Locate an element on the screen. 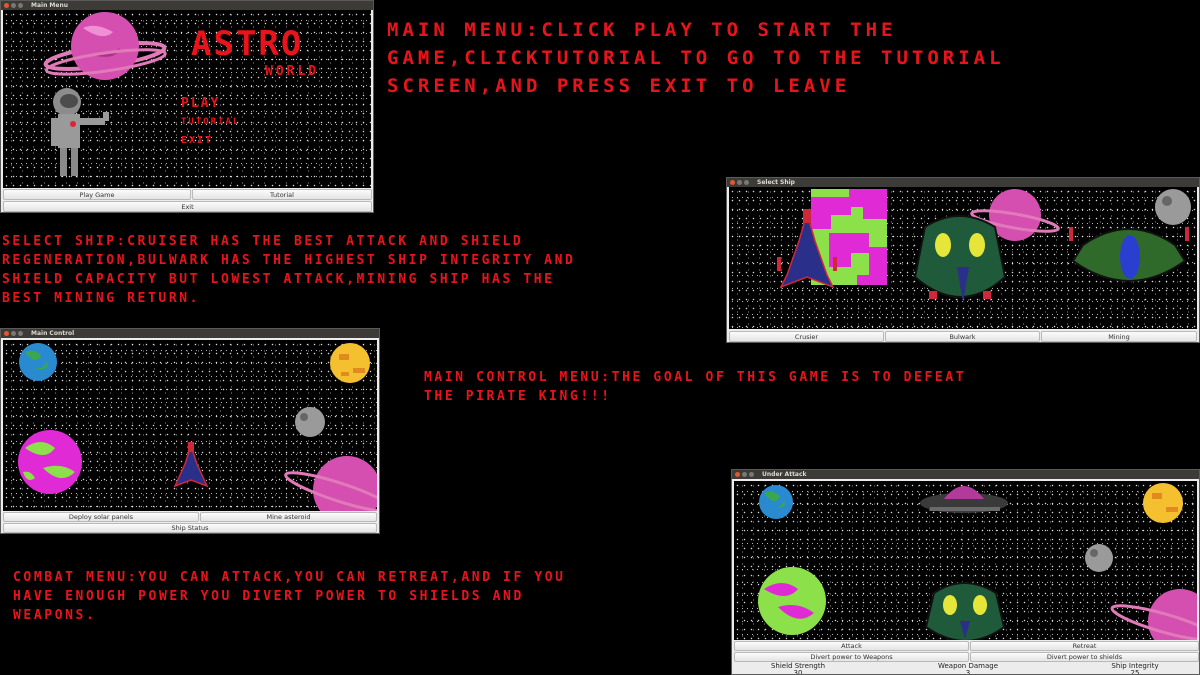 This screenshot has width=1200, height=675. exit-button: Exit is located at coordinates (187, 206).